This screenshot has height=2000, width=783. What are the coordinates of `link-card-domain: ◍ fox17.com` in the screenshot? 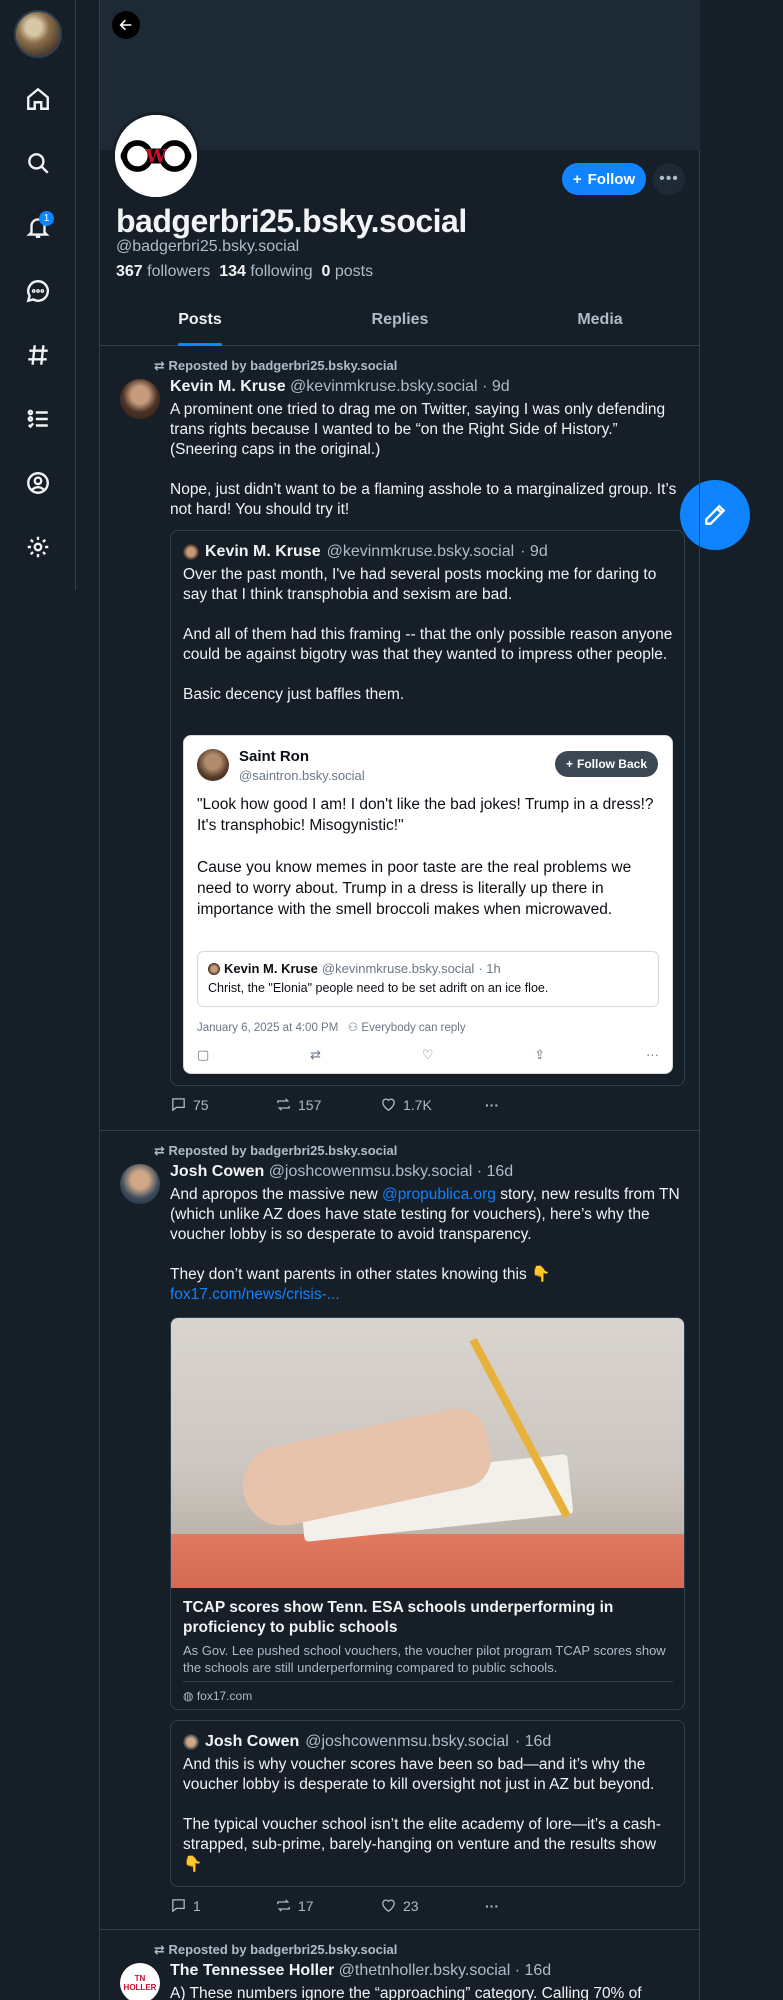 It's located at (428, 1692).